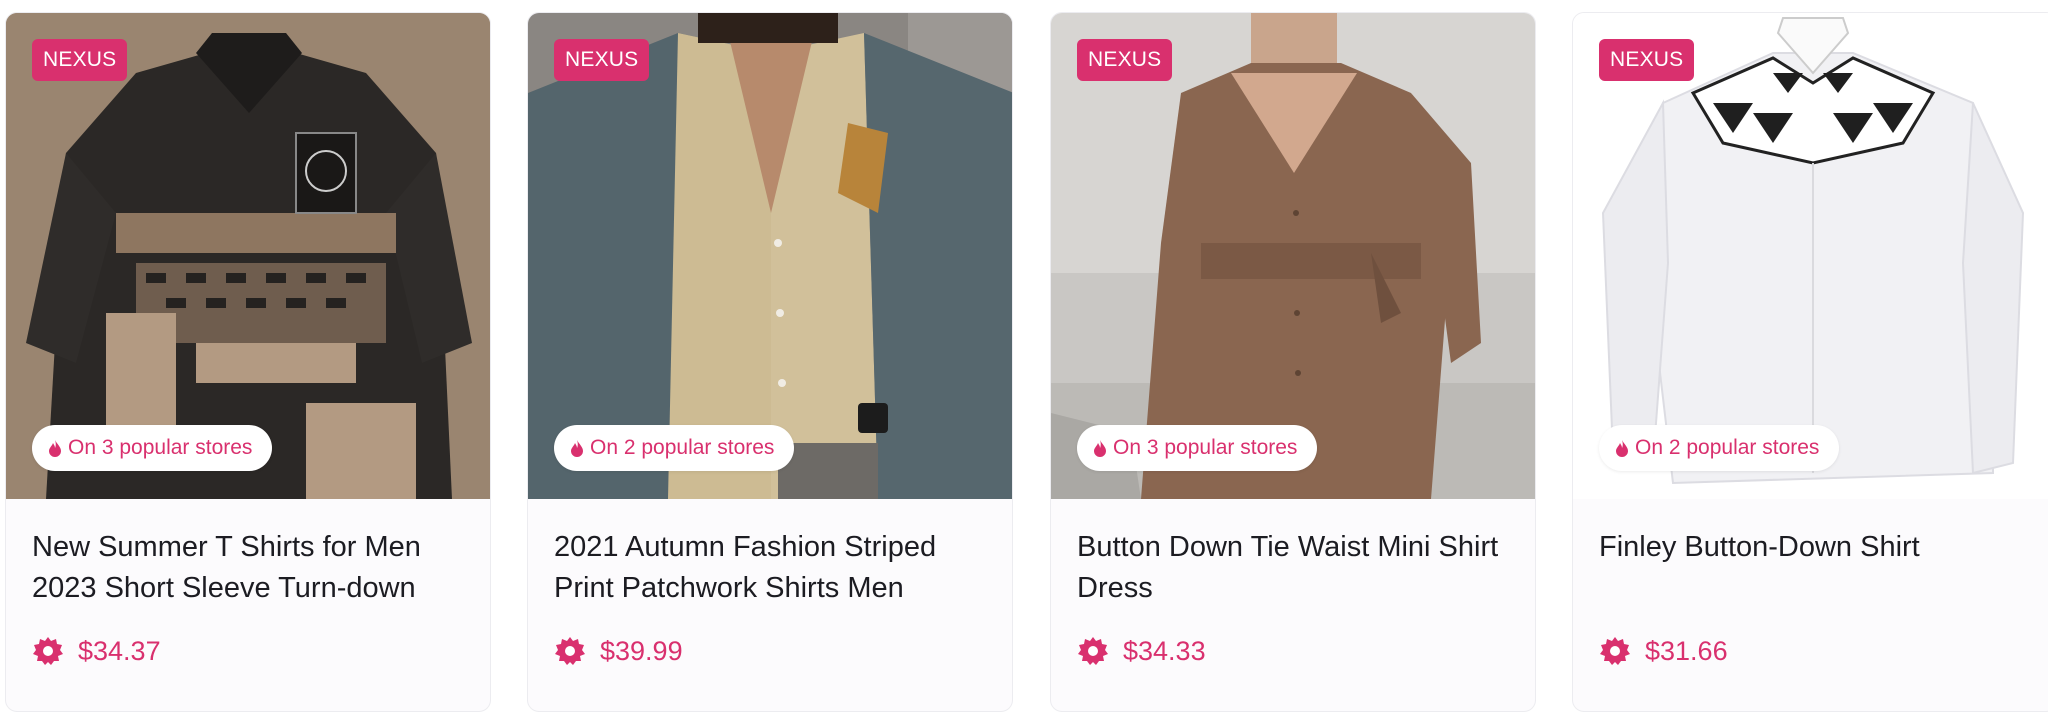 Image resolution: width=2048 pixels, height=712 pixels. What do you see at coordinates (1293, 568) in the screenshot?
I see `product-title: Button Down Tie Waist Mini Shirt Dress` at bounding box center [1293, 568].